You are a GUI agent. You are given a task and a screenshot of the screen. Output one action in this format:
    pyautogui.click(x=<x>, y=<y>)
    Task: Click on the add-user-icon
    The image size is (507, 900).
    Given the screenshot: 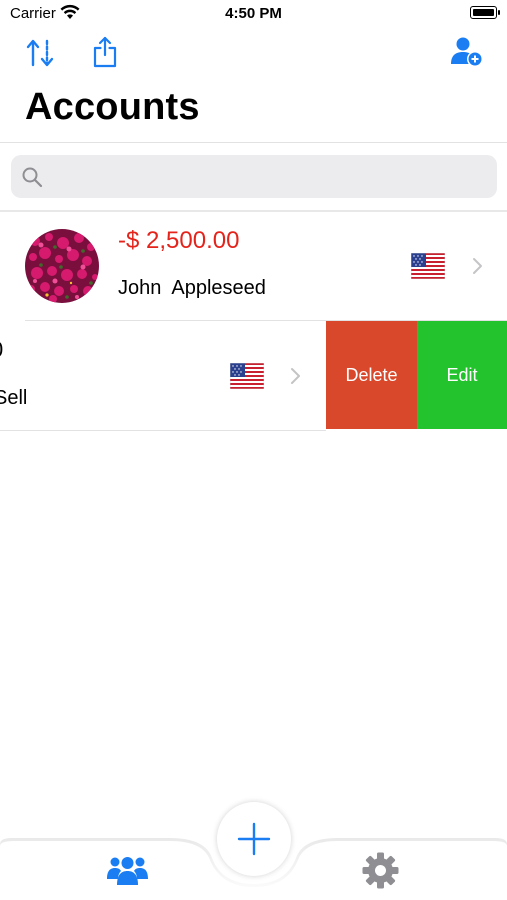 What is the action you would take?
    pyautogui.click(x=467, y=52)
    